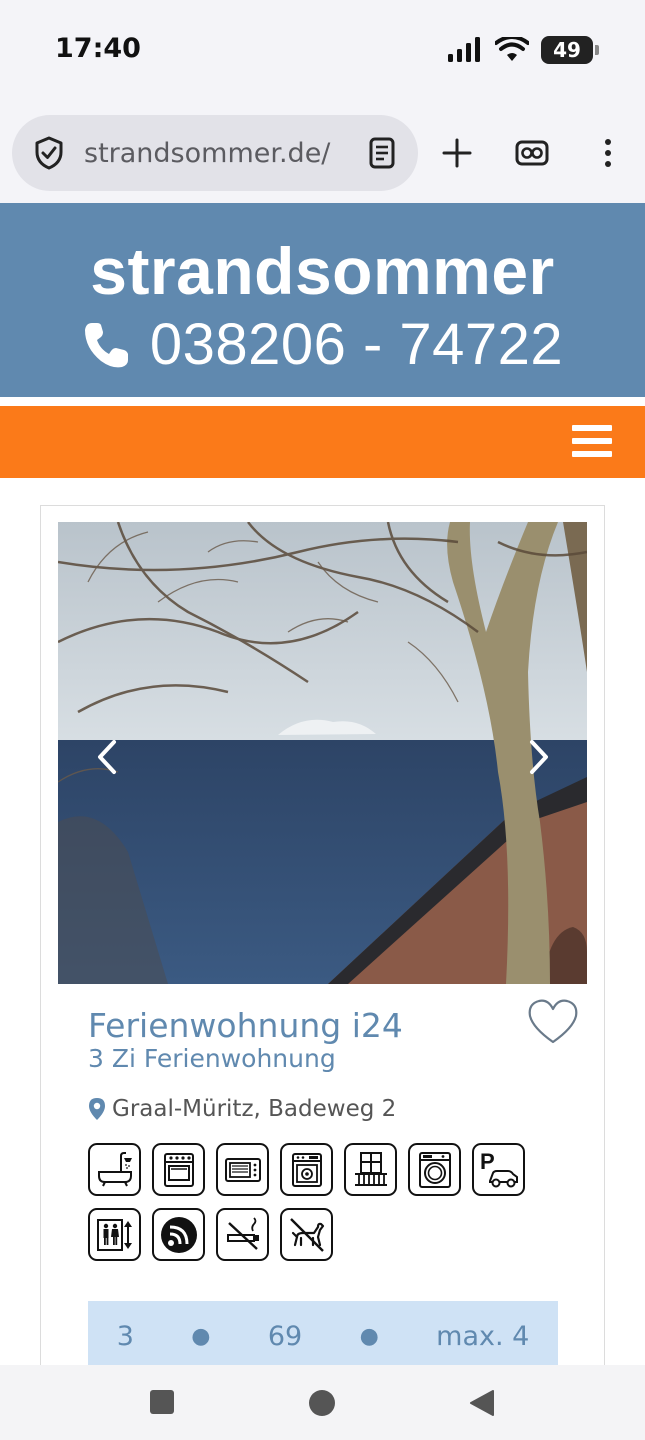  What do you see at coordinates (178, 1169) in the screenshot?
I see `stove-icon` at bounding box center [178, 1169].